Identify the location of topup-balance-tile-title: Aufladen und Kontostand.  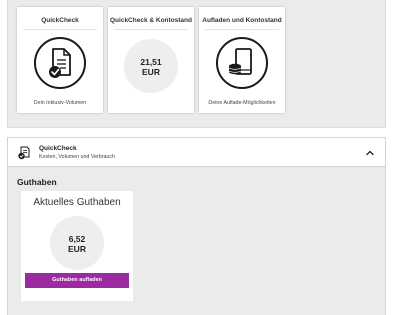
(242, 20).